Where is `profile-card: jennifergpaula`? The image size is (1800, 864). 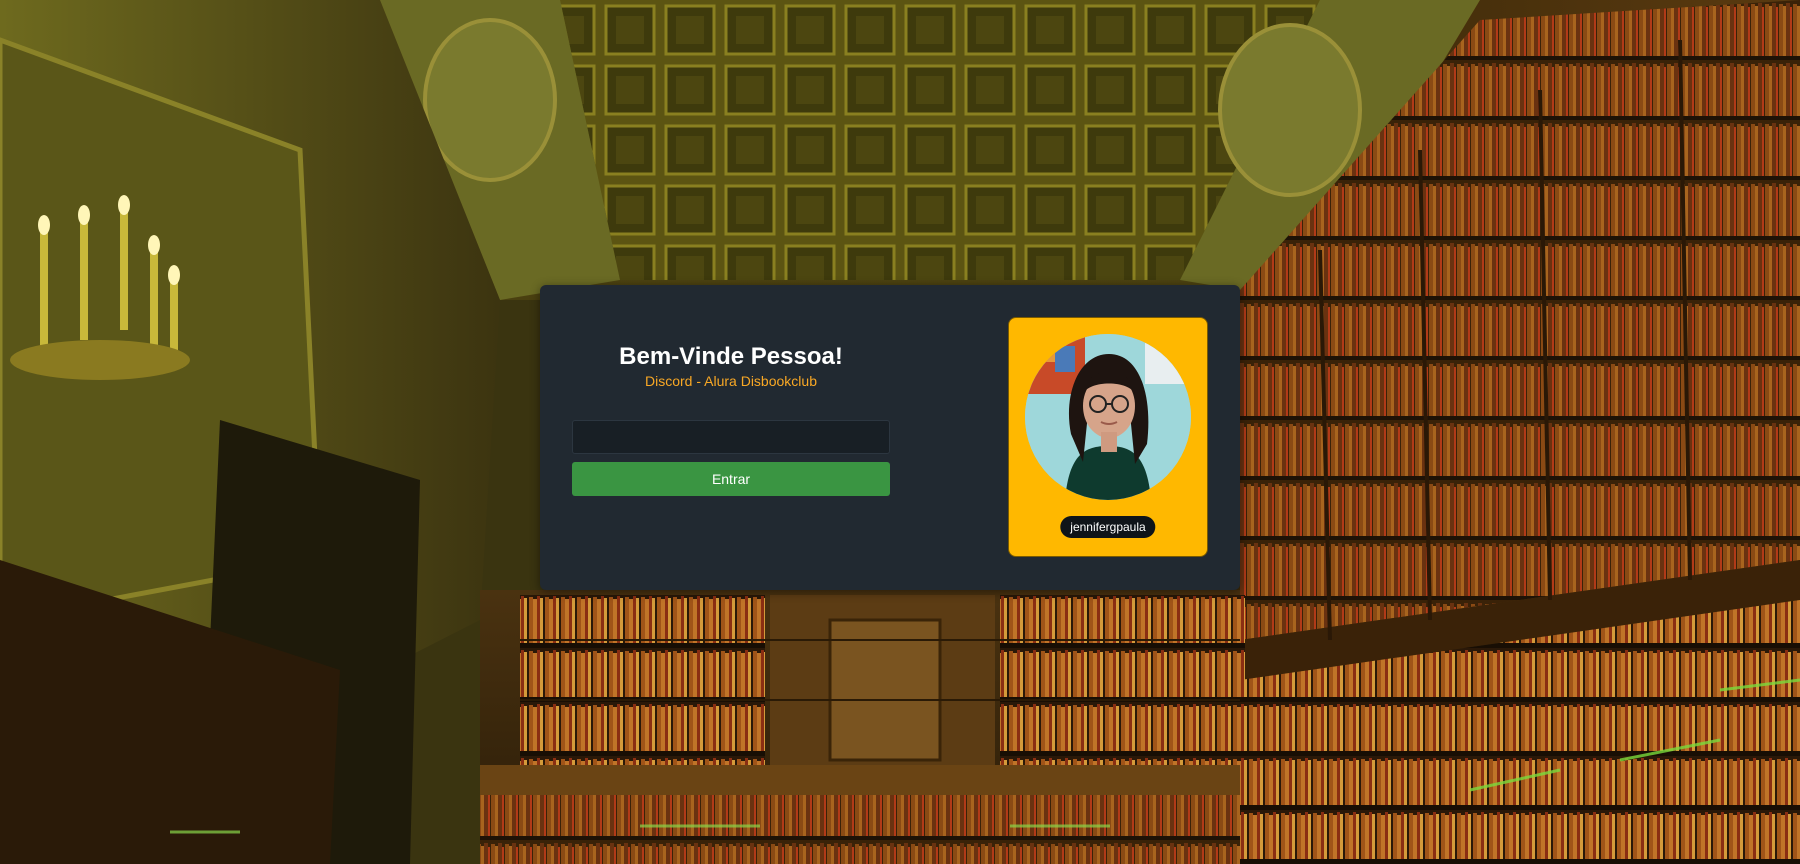 profile-card: jennifergpaula is located at coordinates (1108, 437).